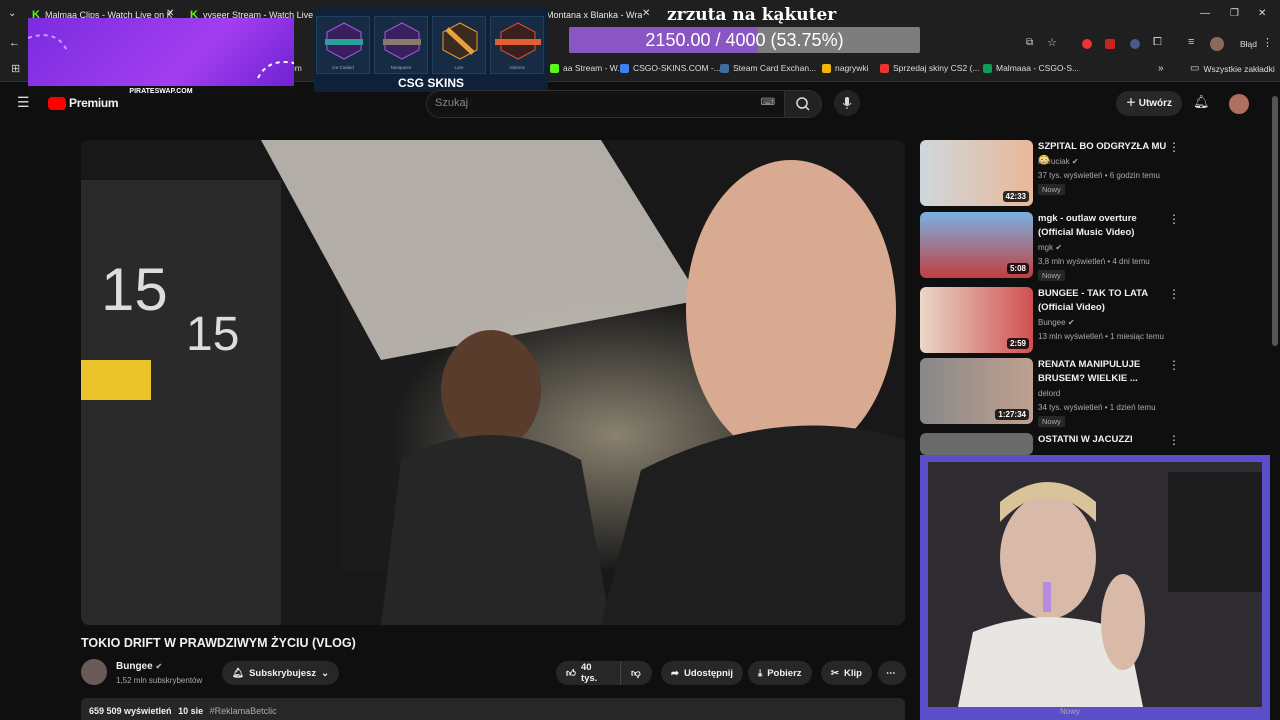 The image size is (1280, 720). What do you see at coordinates (976, 245) in the screenshot?
I see `video-thumbnail: 5:08` at bounding box center [976, 245].